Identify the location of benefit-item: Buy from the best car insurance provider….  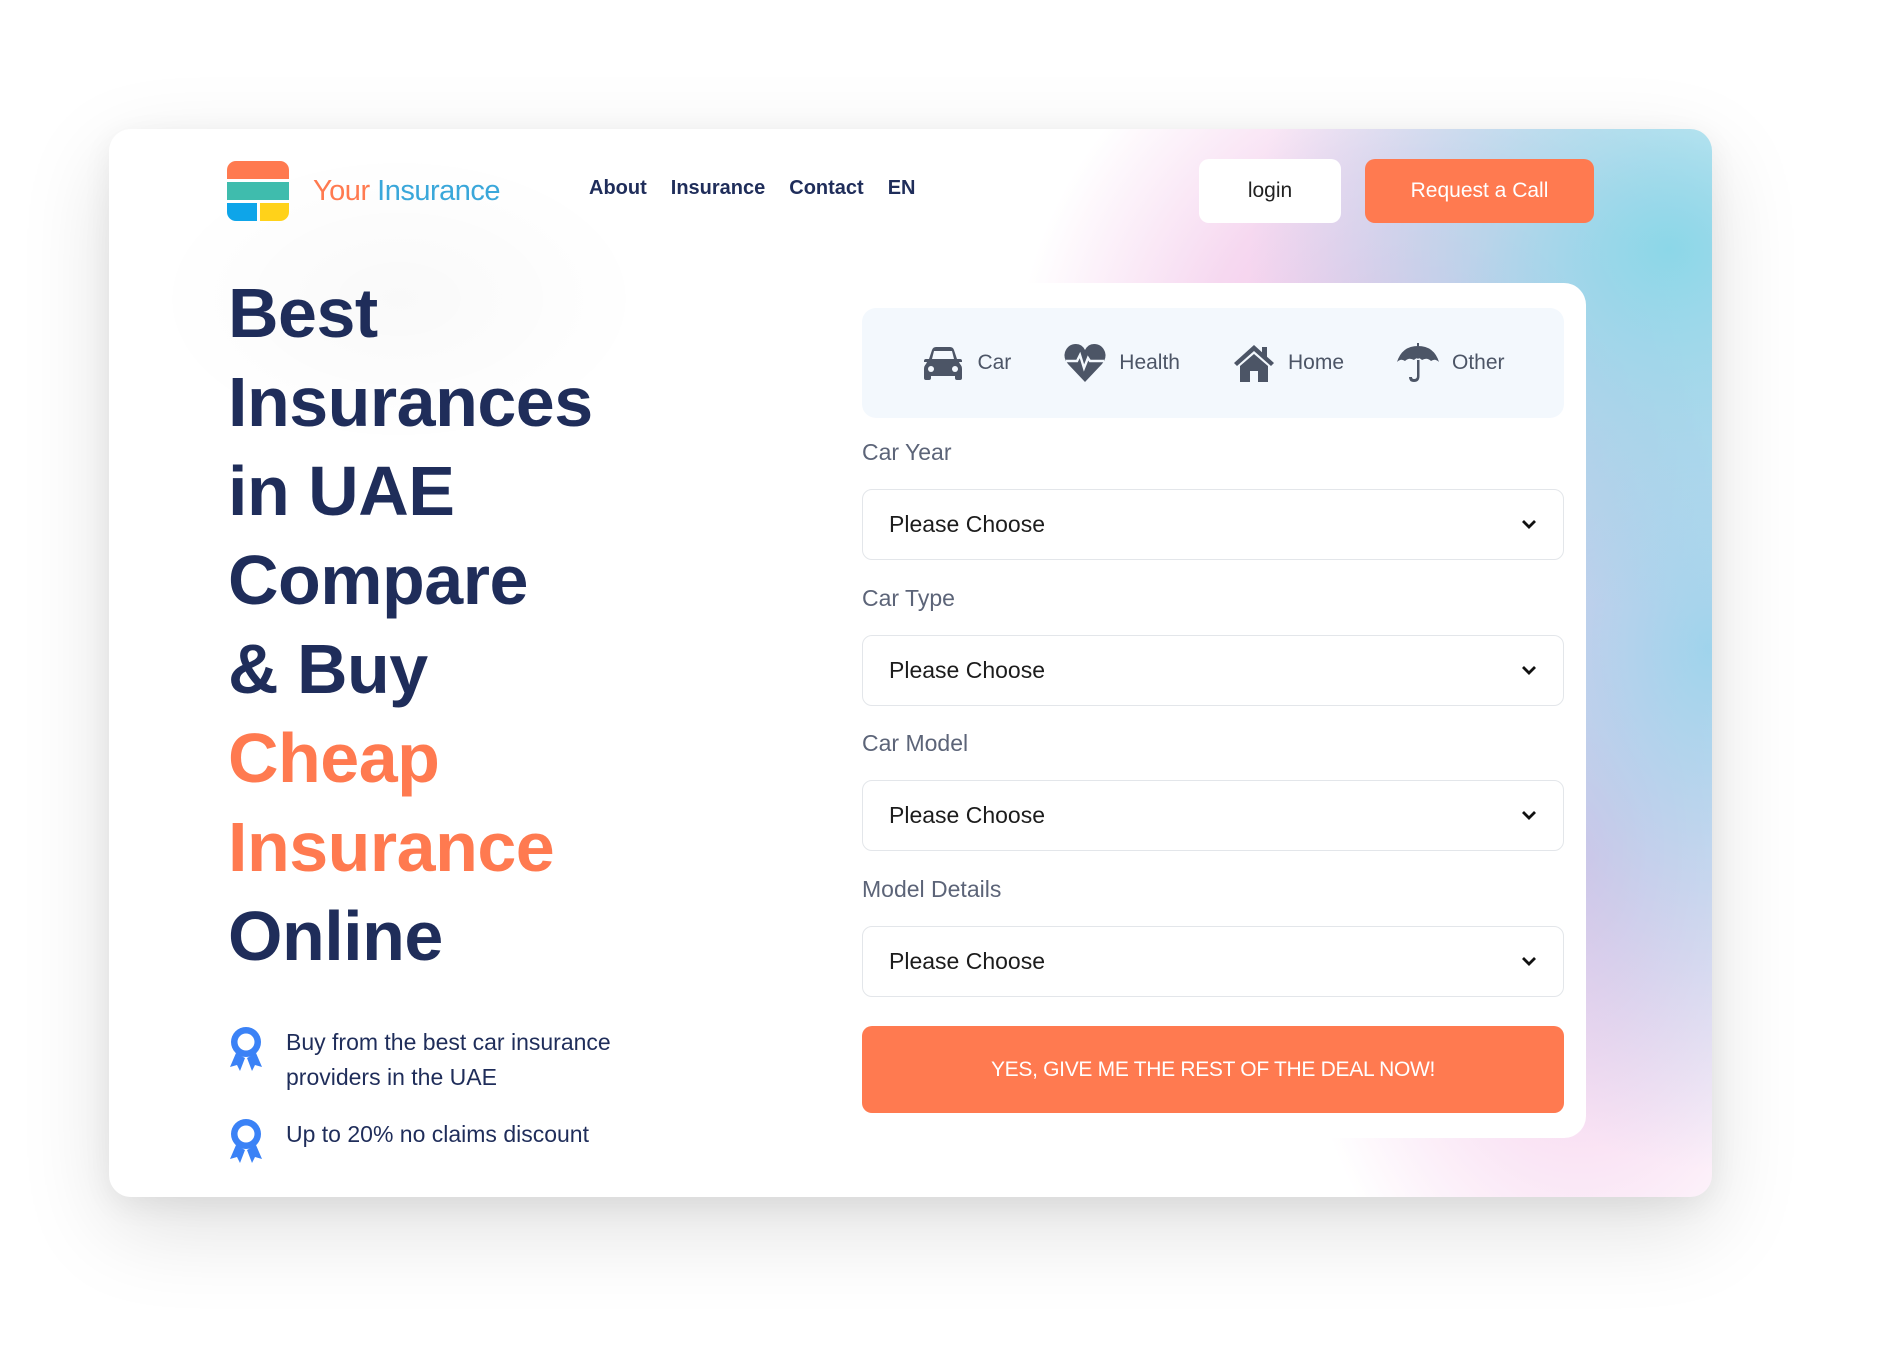
(438, 1060).